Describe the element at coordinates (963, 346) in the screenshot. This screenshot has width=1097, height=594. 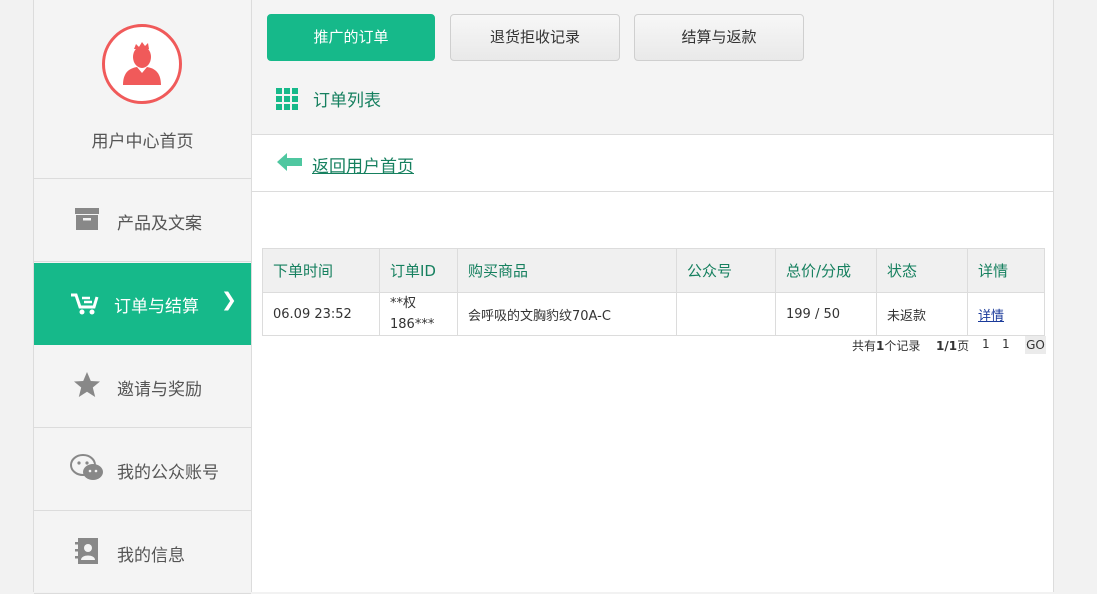
I see `pager-page-suffix: 页` at that location.